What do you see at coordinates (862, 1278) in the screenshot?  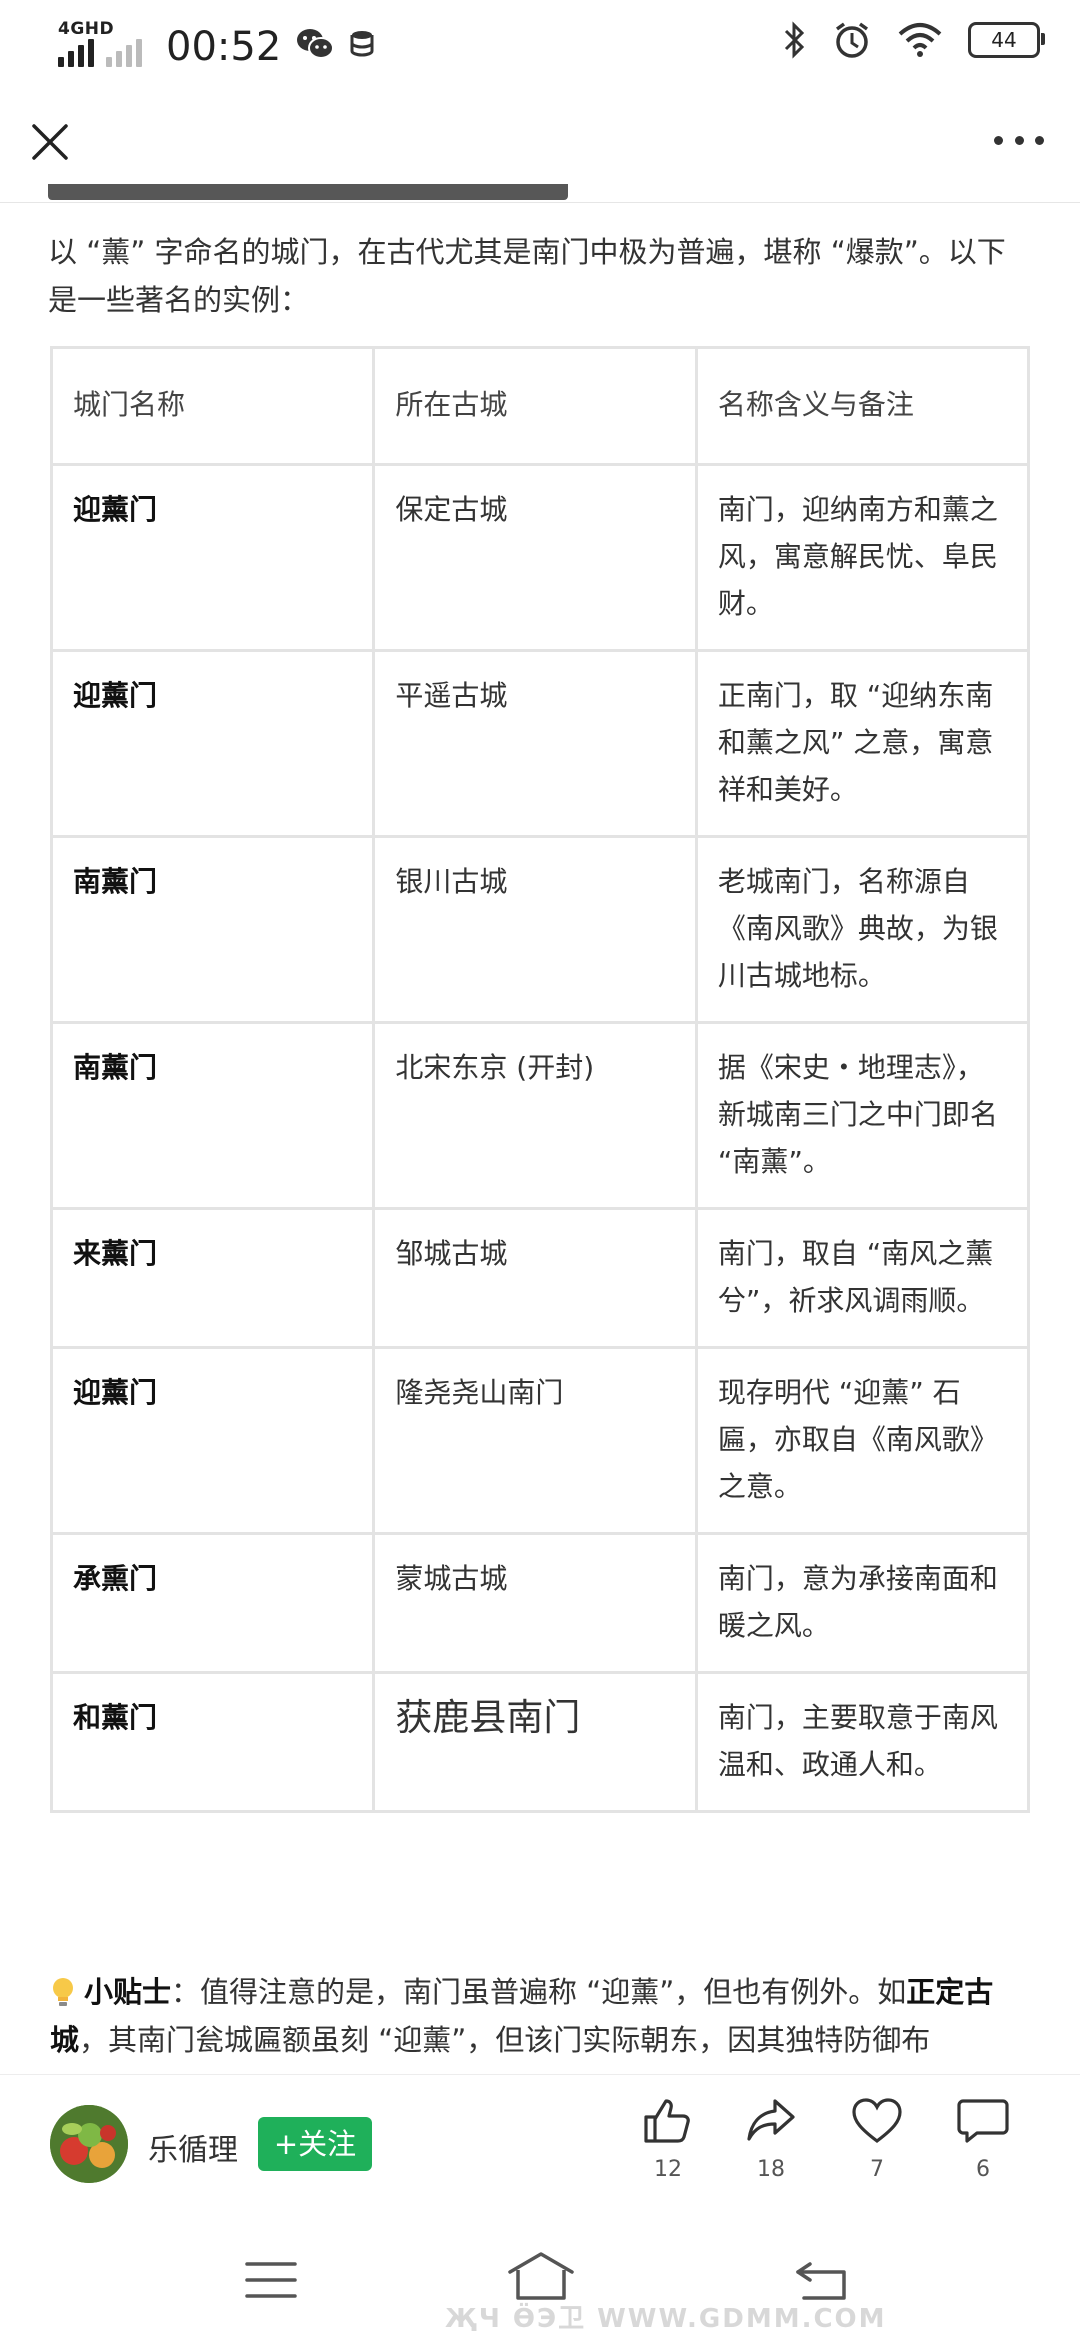 I see `note-cell: 南门，取自 “南风之薰兮”，祈求风调雨顺。` at bounding box center [862, 1278].